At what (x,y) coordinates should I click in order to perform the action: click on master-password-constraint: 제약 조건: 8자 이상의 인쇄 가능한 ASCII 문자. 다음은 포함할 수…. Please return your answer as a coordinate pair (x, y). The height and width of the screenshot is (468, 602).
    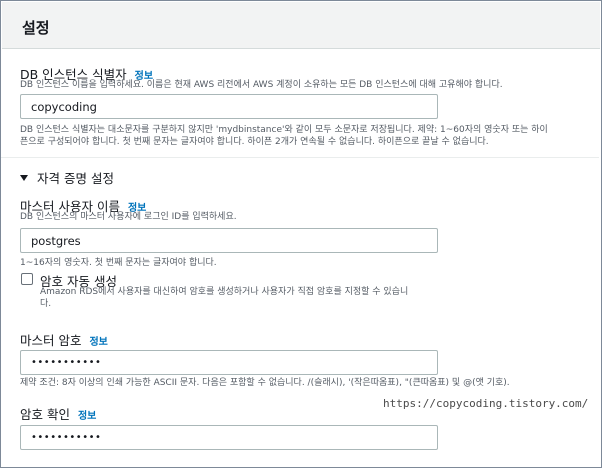
    Looking at the image, I should click on (265, 383).